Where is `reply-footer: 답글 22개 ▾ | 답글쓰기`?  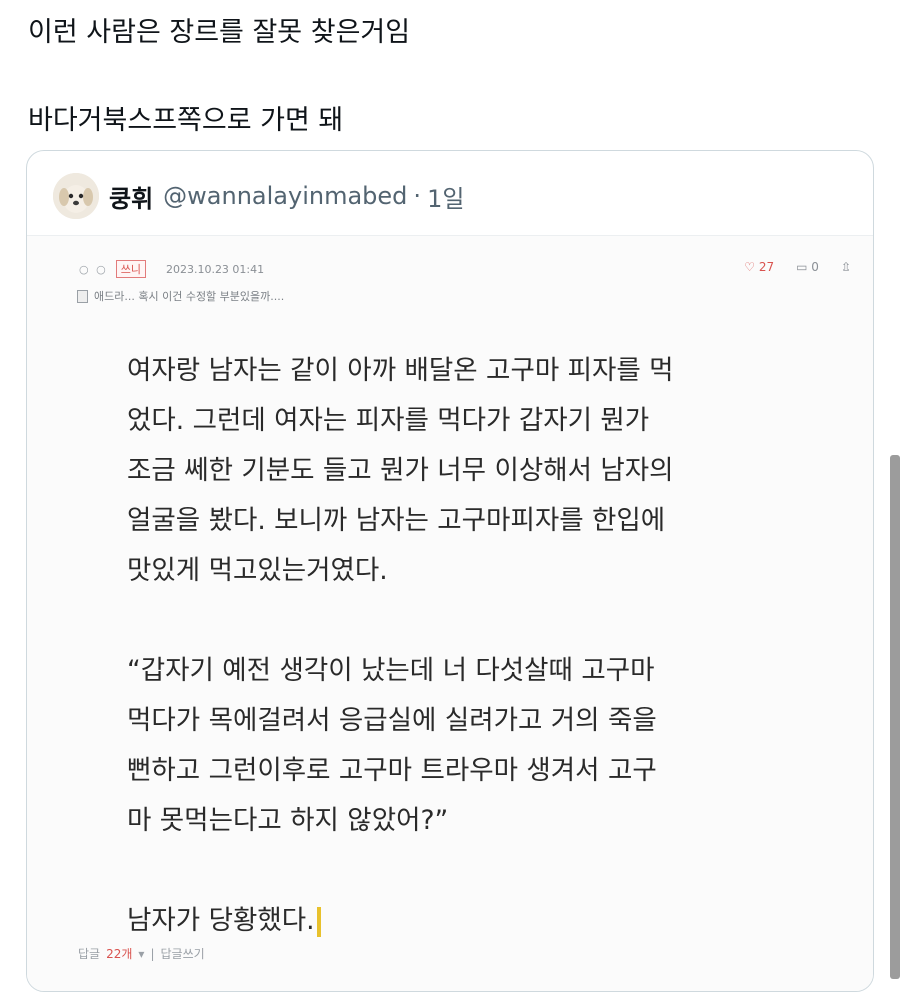 reply-footer: 답글 22개 ▾ | 답글쓰기 is located at coordinates (141, 953).